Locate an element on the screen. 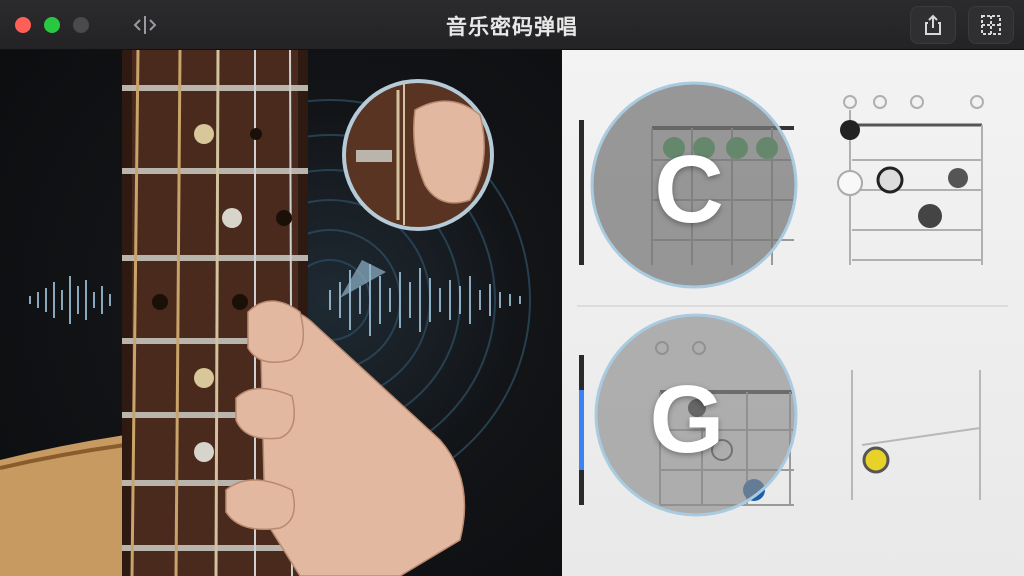 This screenshot has width=1024, height=576. share-button is located at coordinates (933, 25).